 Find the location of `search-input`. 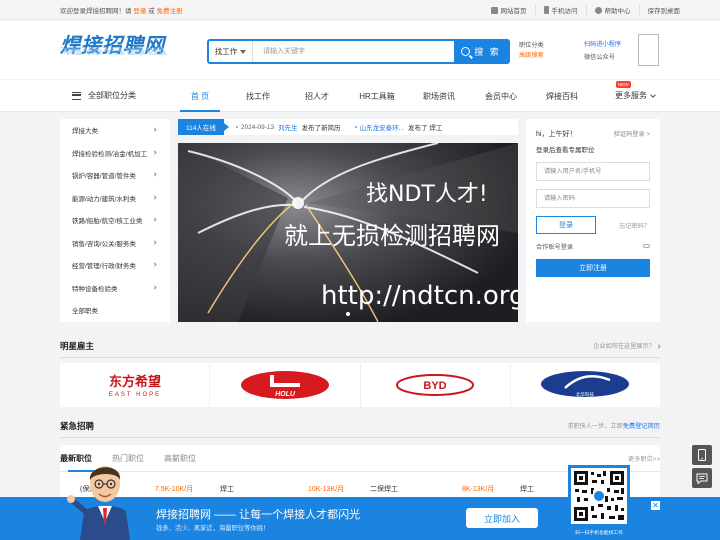

search-input is located at coordinates (353, 51).